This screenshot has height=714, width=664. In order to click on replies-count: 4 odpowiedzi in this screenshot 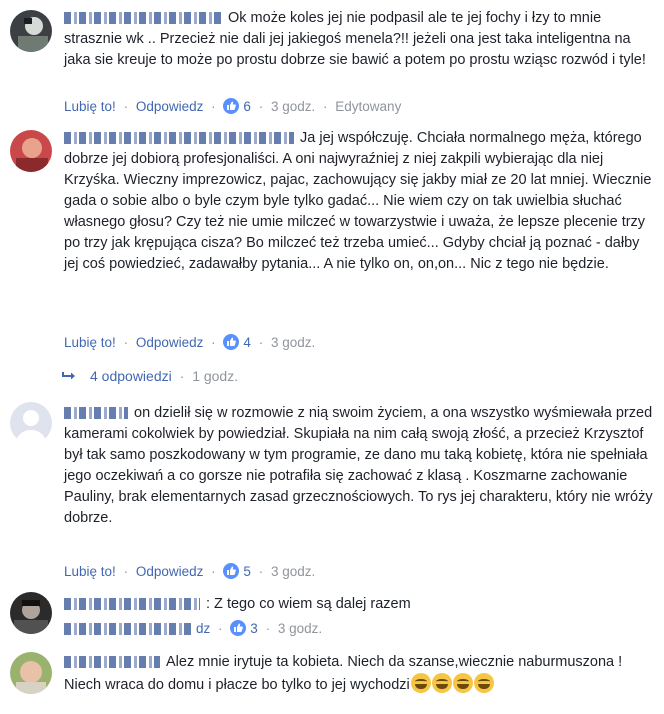, I will do `click(131, 376)`.